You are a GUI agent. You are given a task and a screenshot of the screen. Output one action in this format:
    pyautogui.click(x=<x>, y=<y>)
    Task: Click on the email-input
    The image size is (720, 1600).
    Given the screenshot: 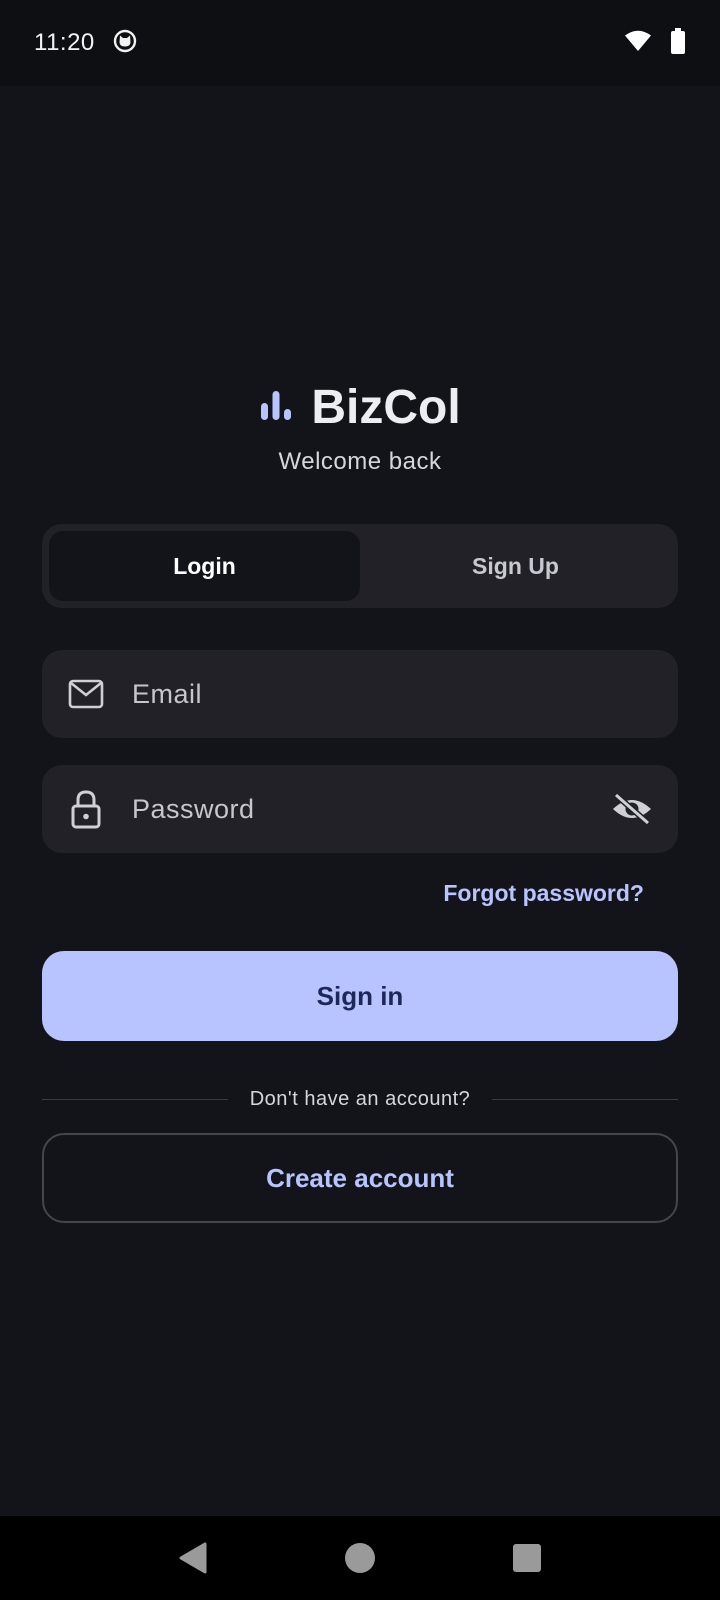 What is the action you would take?
    pyautogui.click(x=393, y=694)
    